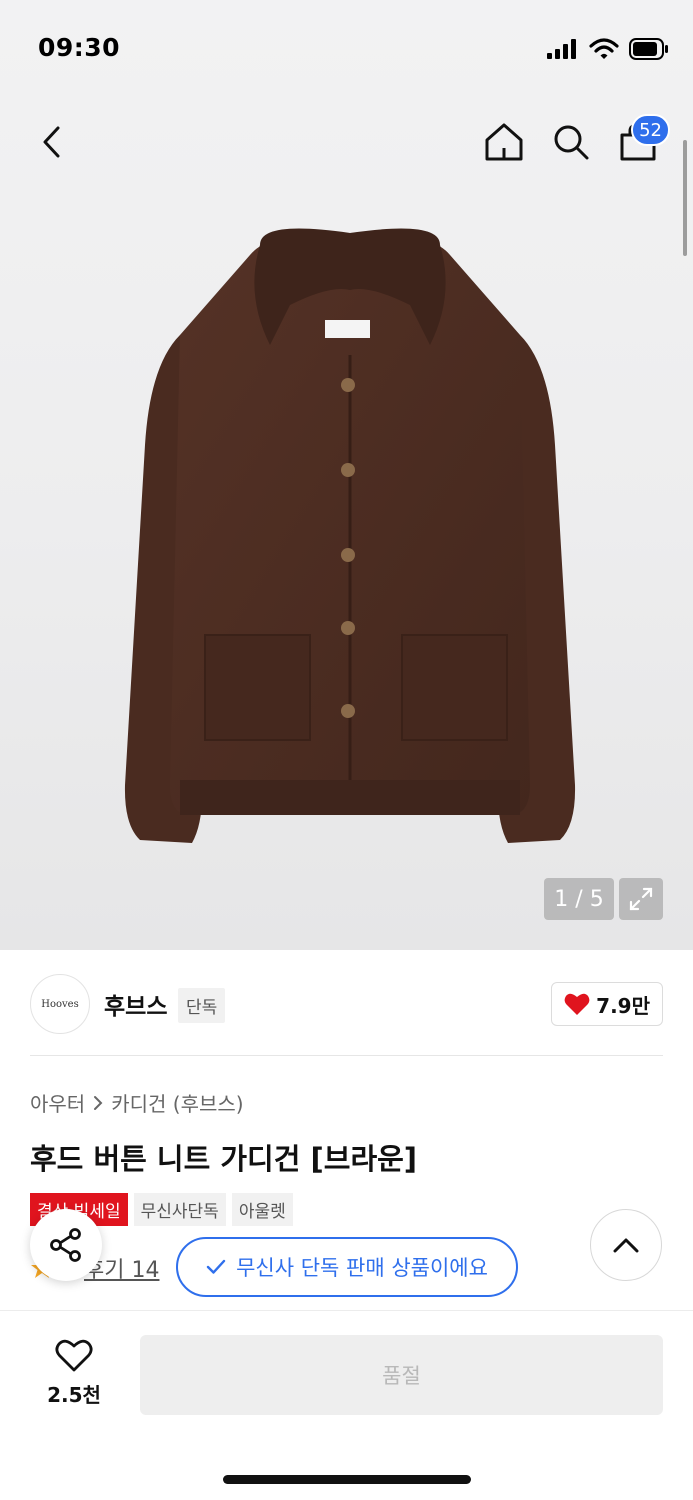  I want to click on breadcrumb: 아우터 카디건 (후브스), so click(137, 1102).